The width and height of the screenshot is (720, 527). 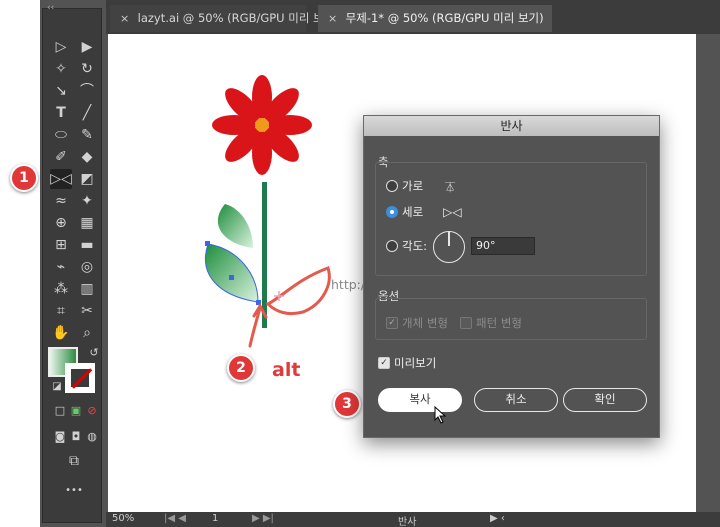 I want to click on none-mode-icon: ⊘, so click(x=92, y=411).